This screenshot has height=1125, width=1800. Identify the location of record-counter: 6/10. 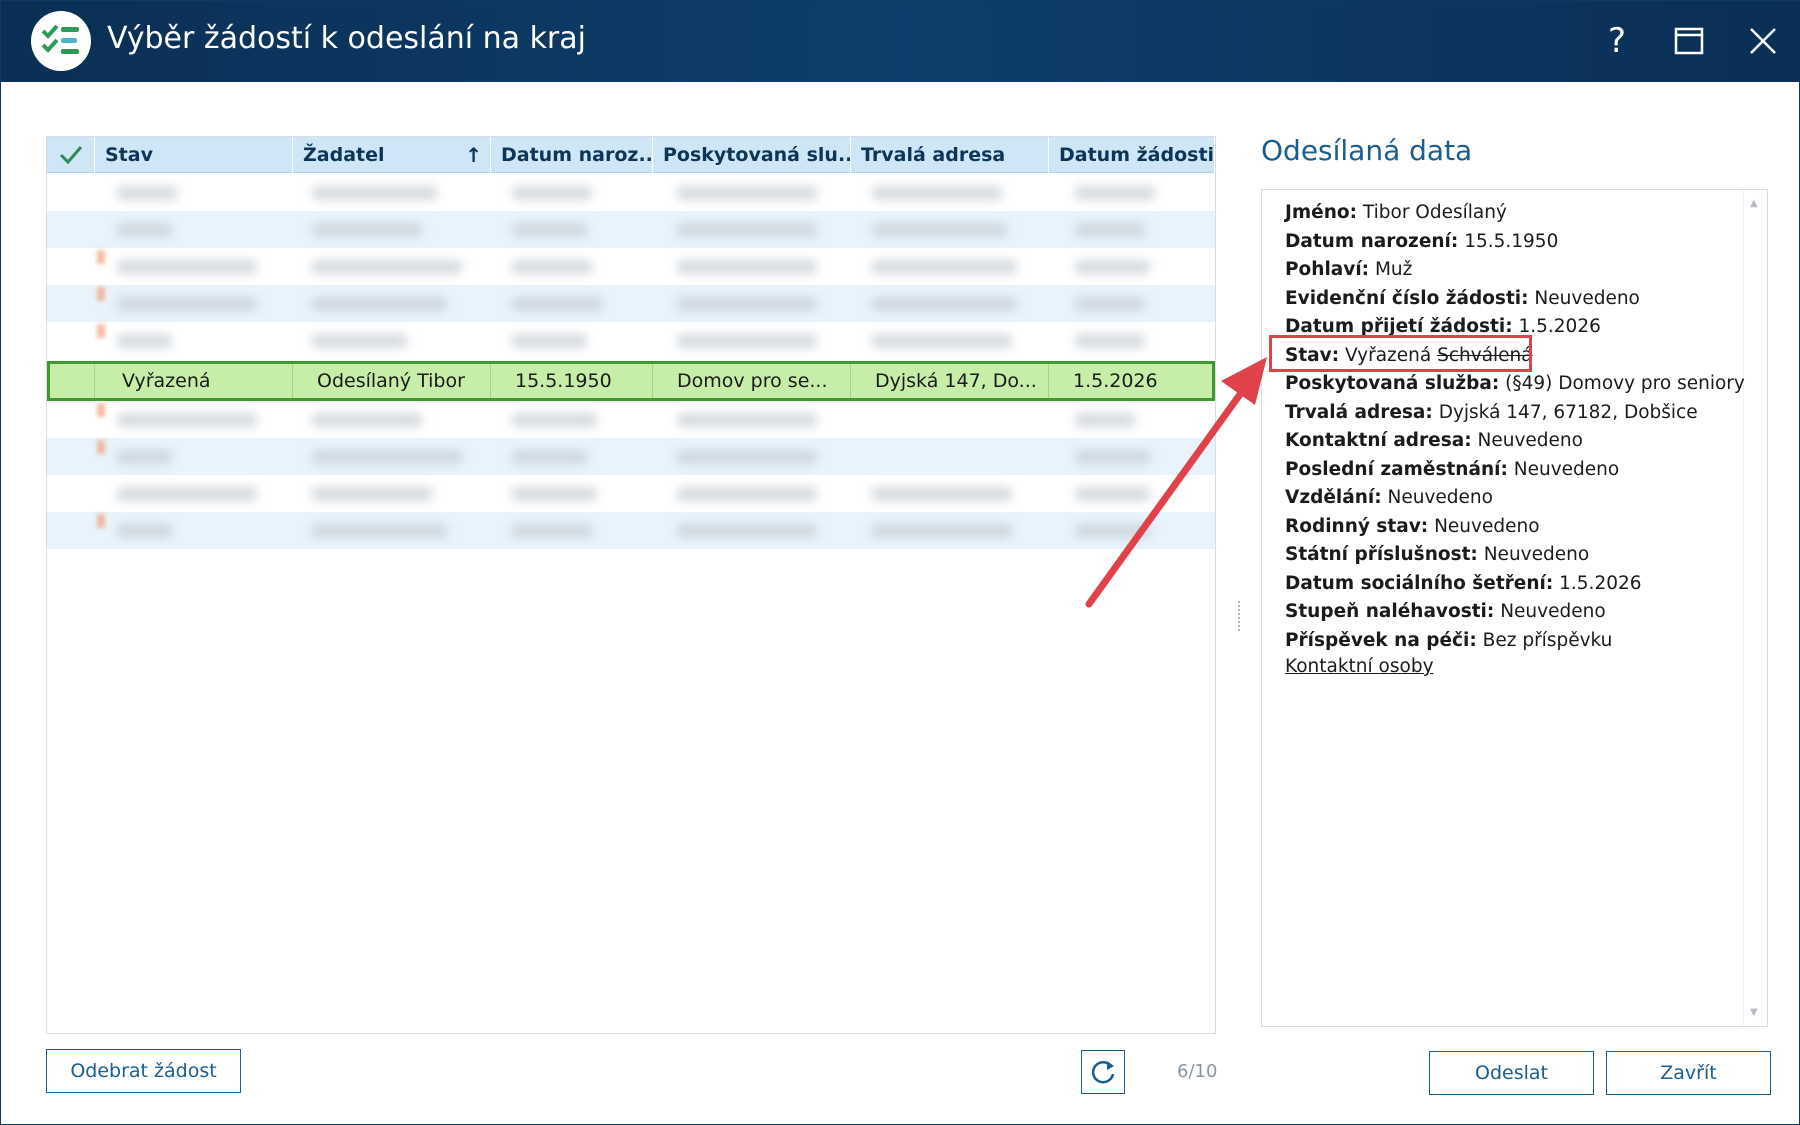
(1197, 1071).